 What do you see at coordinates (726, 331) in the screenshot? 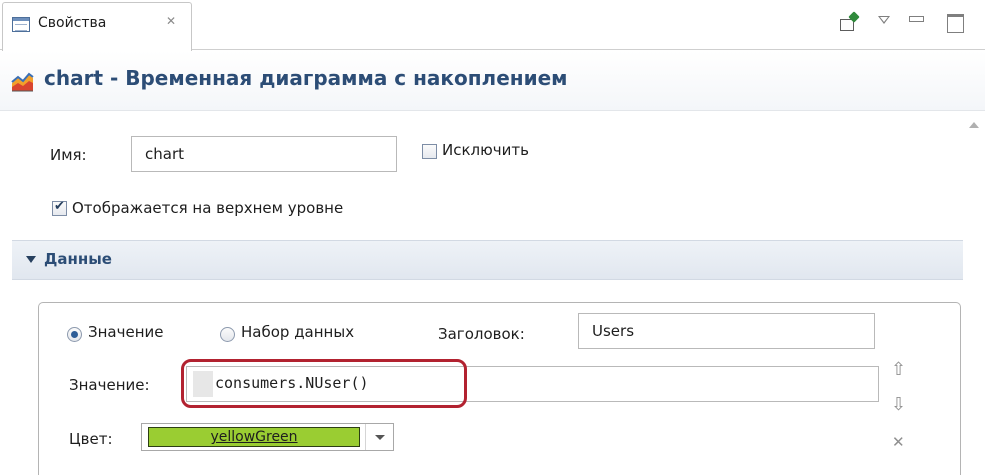
I see `title-field` at bounding box center [726, 331].